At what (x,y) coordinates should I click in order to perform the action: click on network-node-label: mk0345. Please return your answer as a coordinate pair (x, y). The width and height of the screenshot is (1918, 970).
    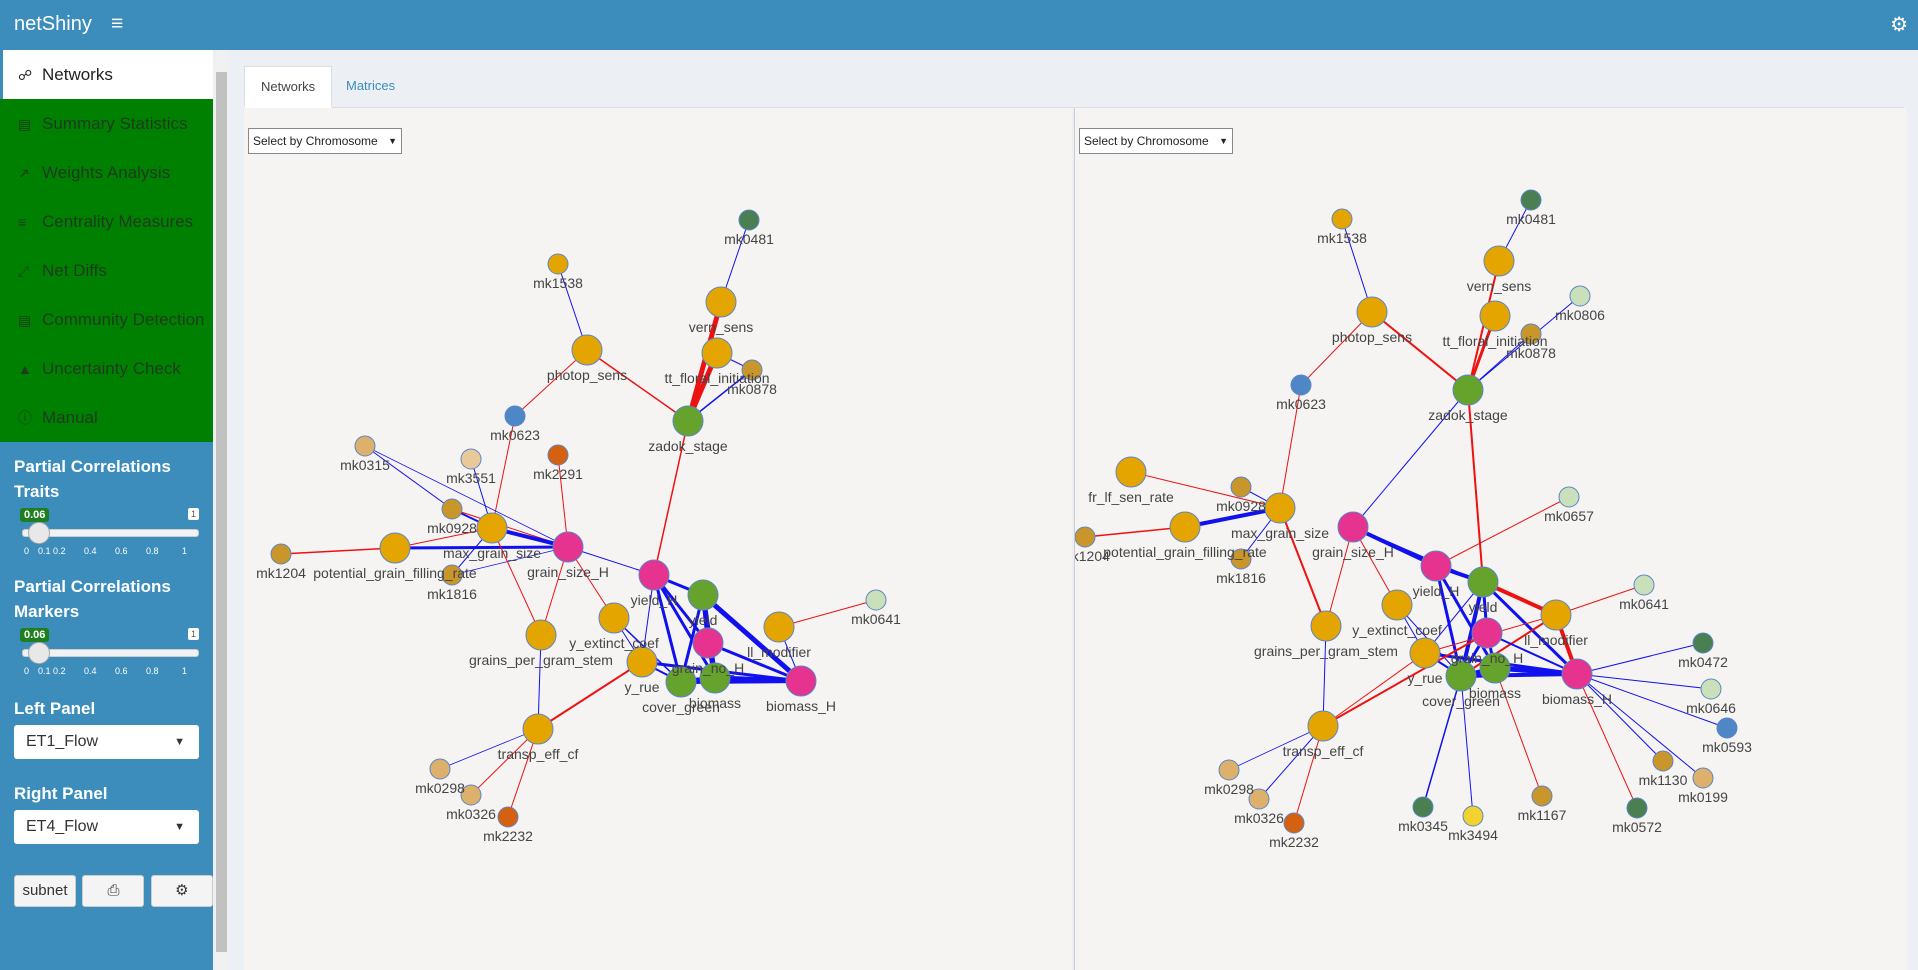
    Looking at the image, I should click on (1423, 826).